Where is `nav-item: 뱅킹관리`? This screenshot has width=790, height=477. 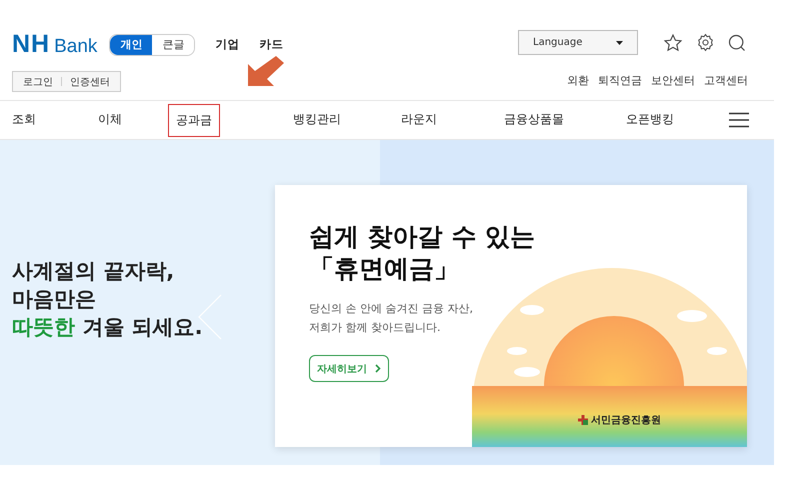
nav-item: 뱅킹관리 is located at coordinates (317, 120).